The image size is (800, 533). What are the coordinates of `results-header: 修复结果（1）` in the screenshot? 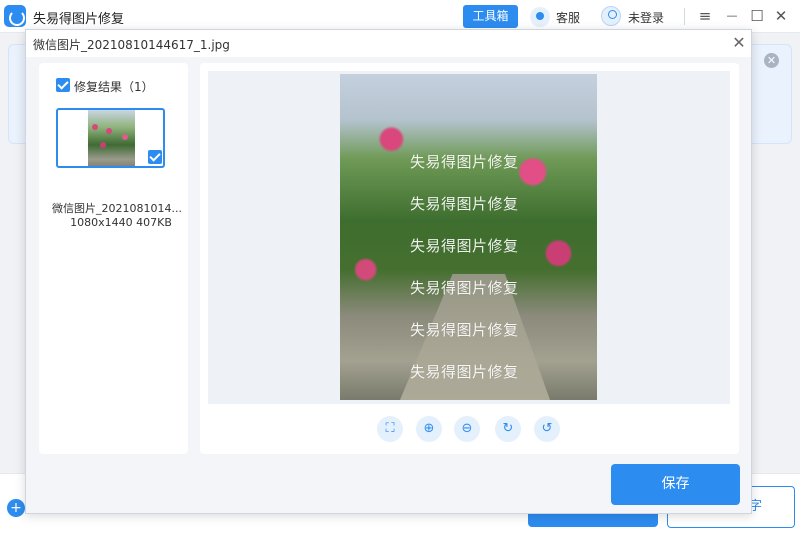 It's located at (114, 87).